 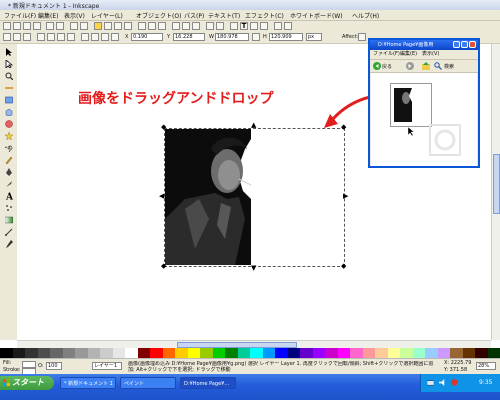 What do you see at coordinates (9, 184) in the screenshot?
I see `calligraphy-tool-icon` at bounding box center [9, 184].